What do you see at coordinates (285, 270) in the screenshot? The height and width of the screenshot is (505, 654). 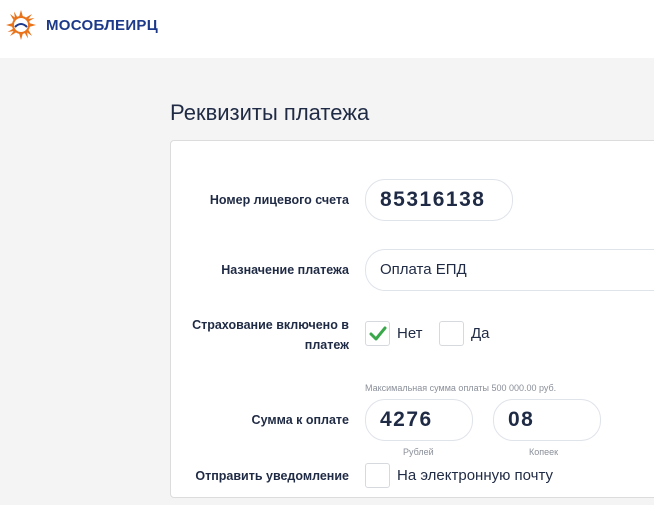 I see `payment-purpose-label: Назначение платежа` at bounding box center [285, 270].